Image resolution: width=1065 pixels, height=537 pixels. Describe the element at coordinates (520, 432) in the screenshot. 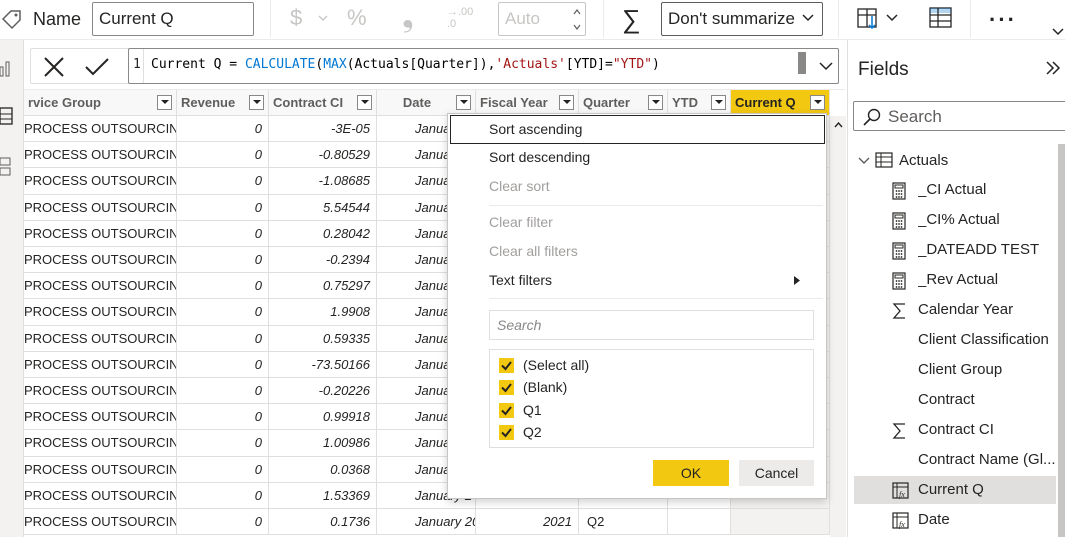

I see `filter-value-q2: Q2` at that location.